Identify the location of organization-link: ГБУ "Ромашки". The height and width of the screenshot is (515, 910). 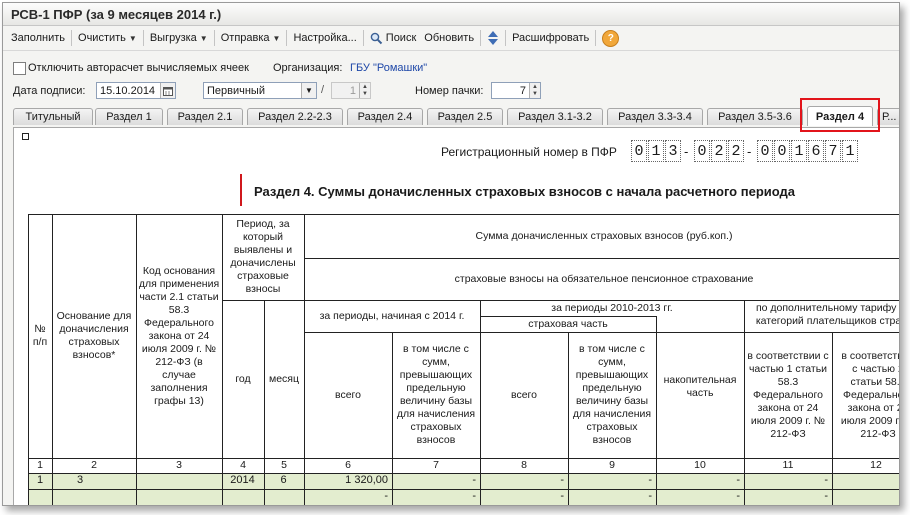
(388, 68).